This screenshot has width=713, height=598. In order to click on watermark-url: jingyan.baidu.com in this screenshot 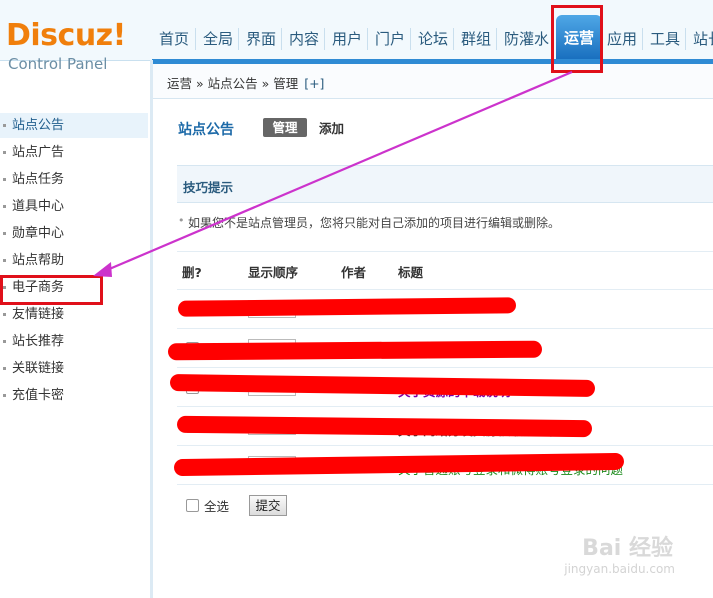, I will do `click(619, 569)`.